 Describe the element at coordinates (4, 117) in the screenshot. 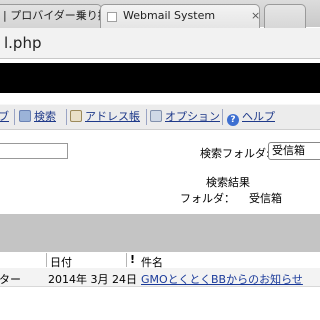

I see `menu-item-partial: ブ` at that location.